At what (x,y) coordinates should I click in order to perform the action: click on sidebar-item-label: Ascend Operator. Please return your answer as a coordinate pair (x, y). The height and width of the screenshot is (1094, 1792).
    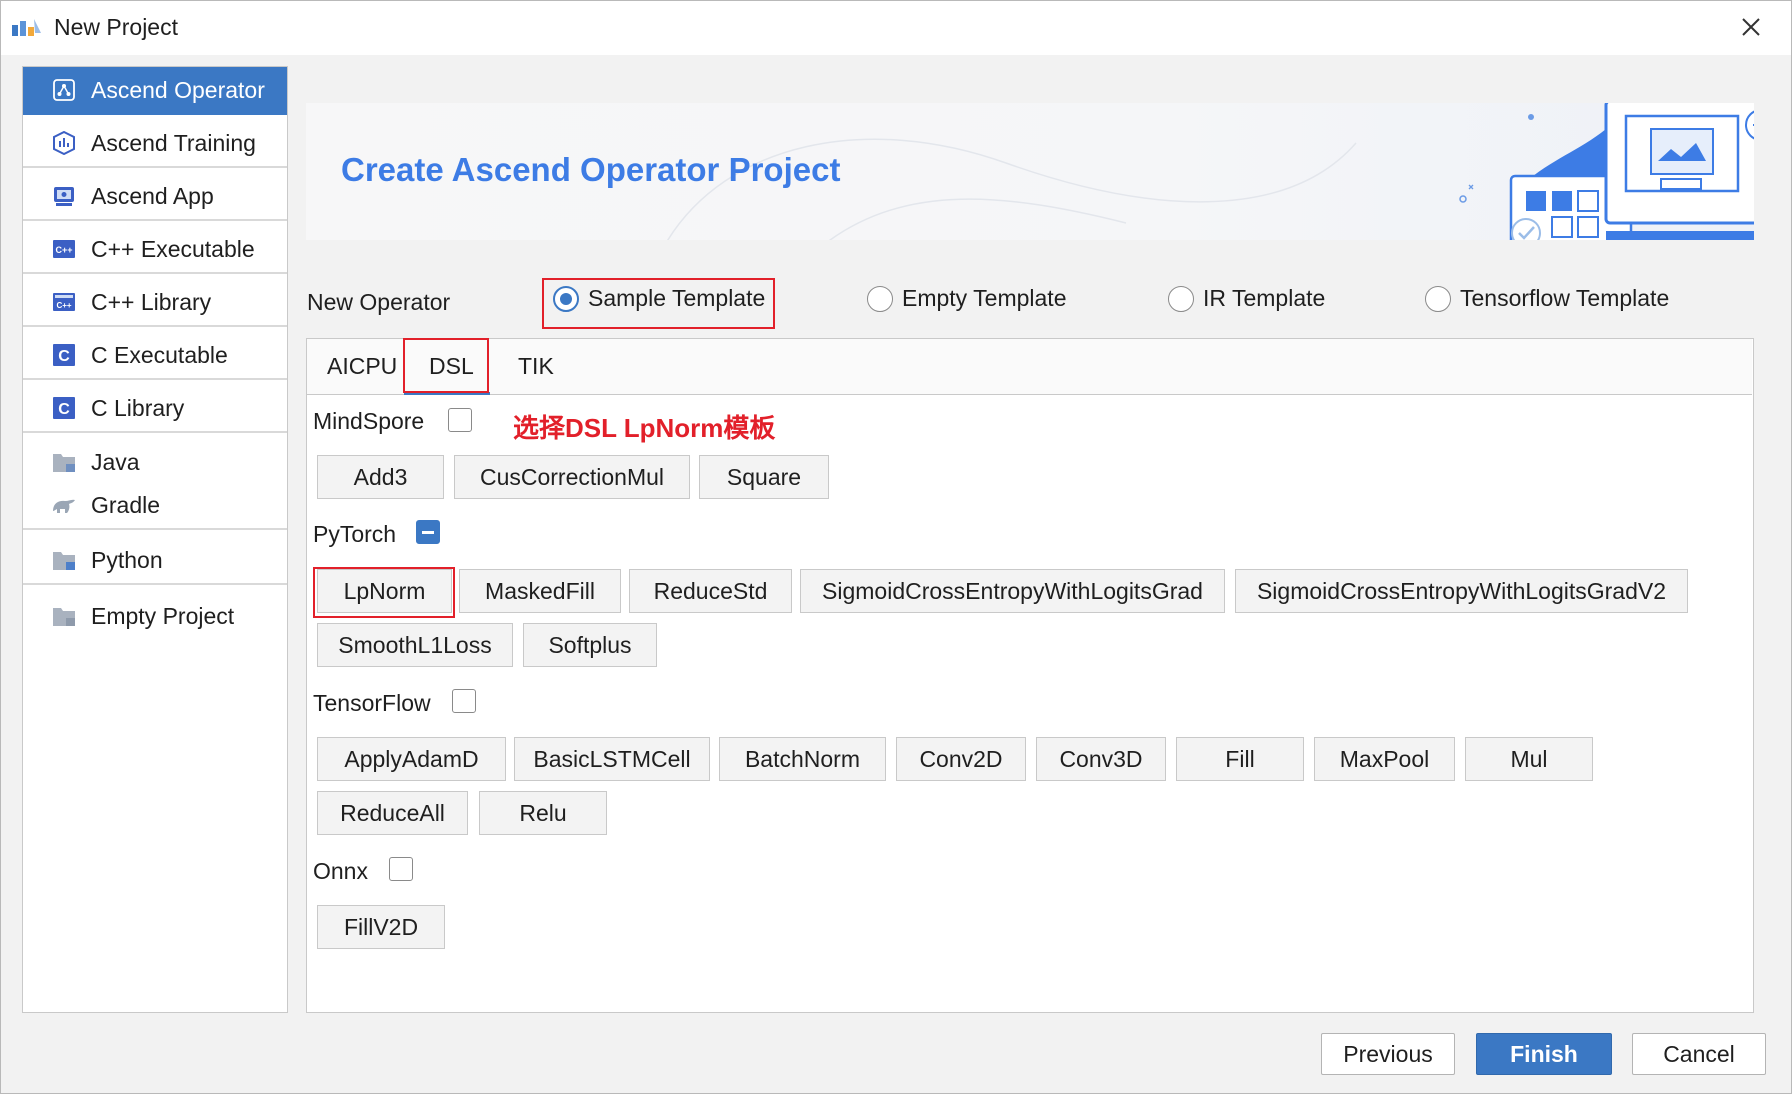
    Looking at the image, I should click on (178, 89).